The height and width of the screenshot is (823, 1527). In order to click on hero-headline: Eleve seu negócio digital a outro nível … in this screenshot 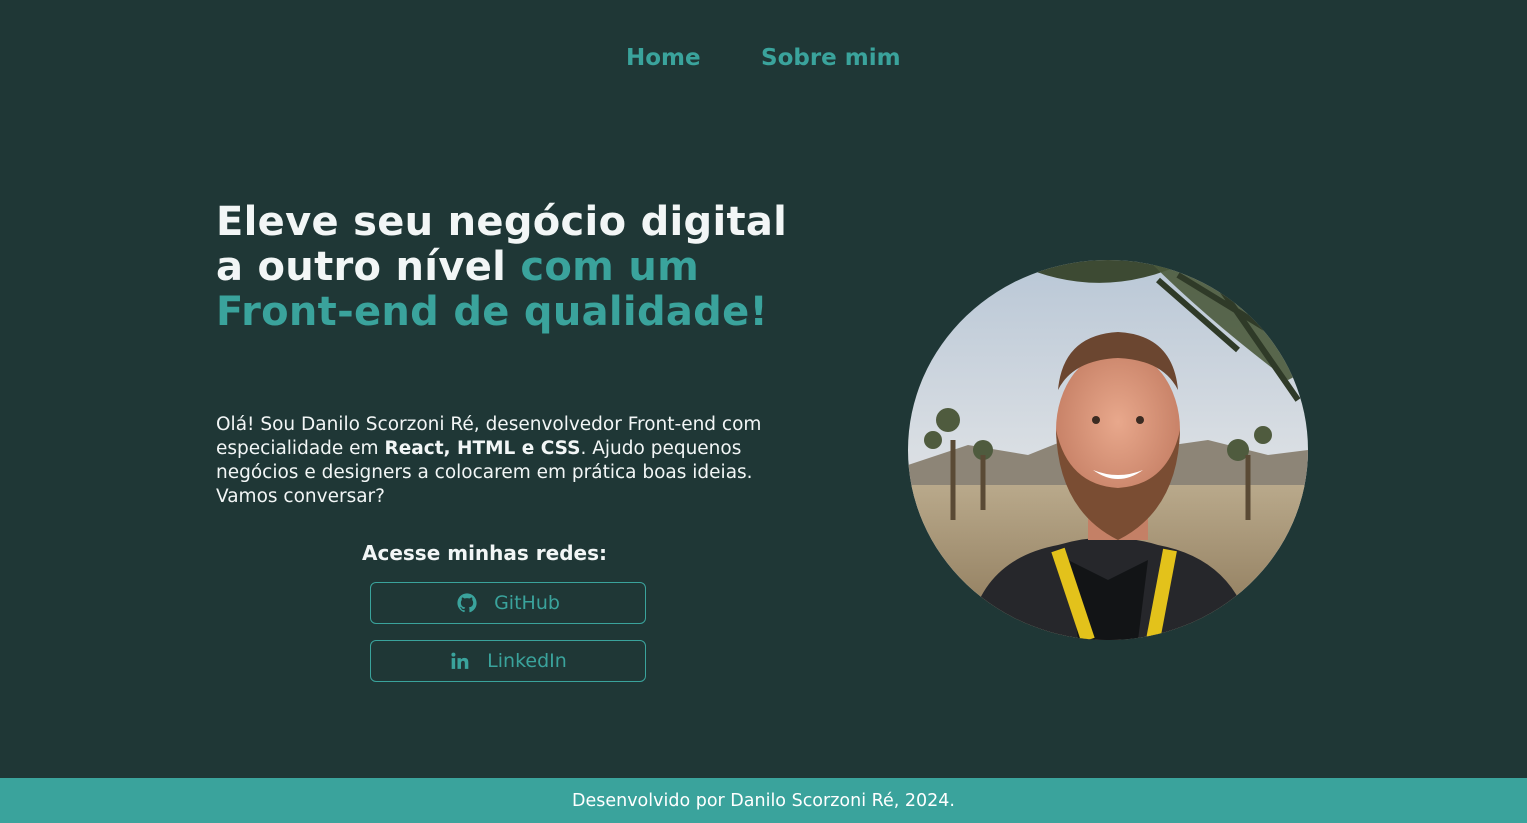, I will do `click(516, 267)`.